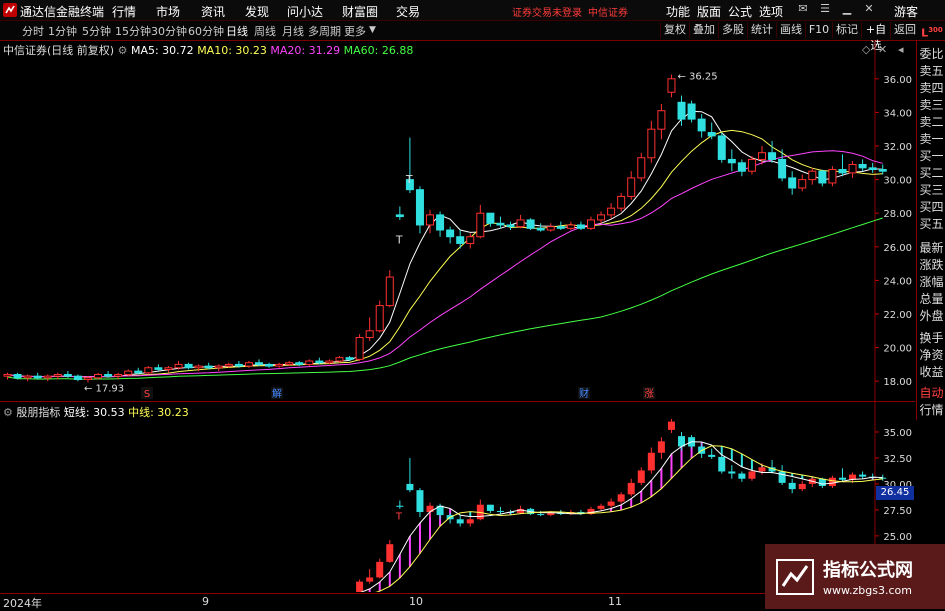 This screenshot has height=611, width=945. I want to click on menu-options: 选项, so click(771, 11).